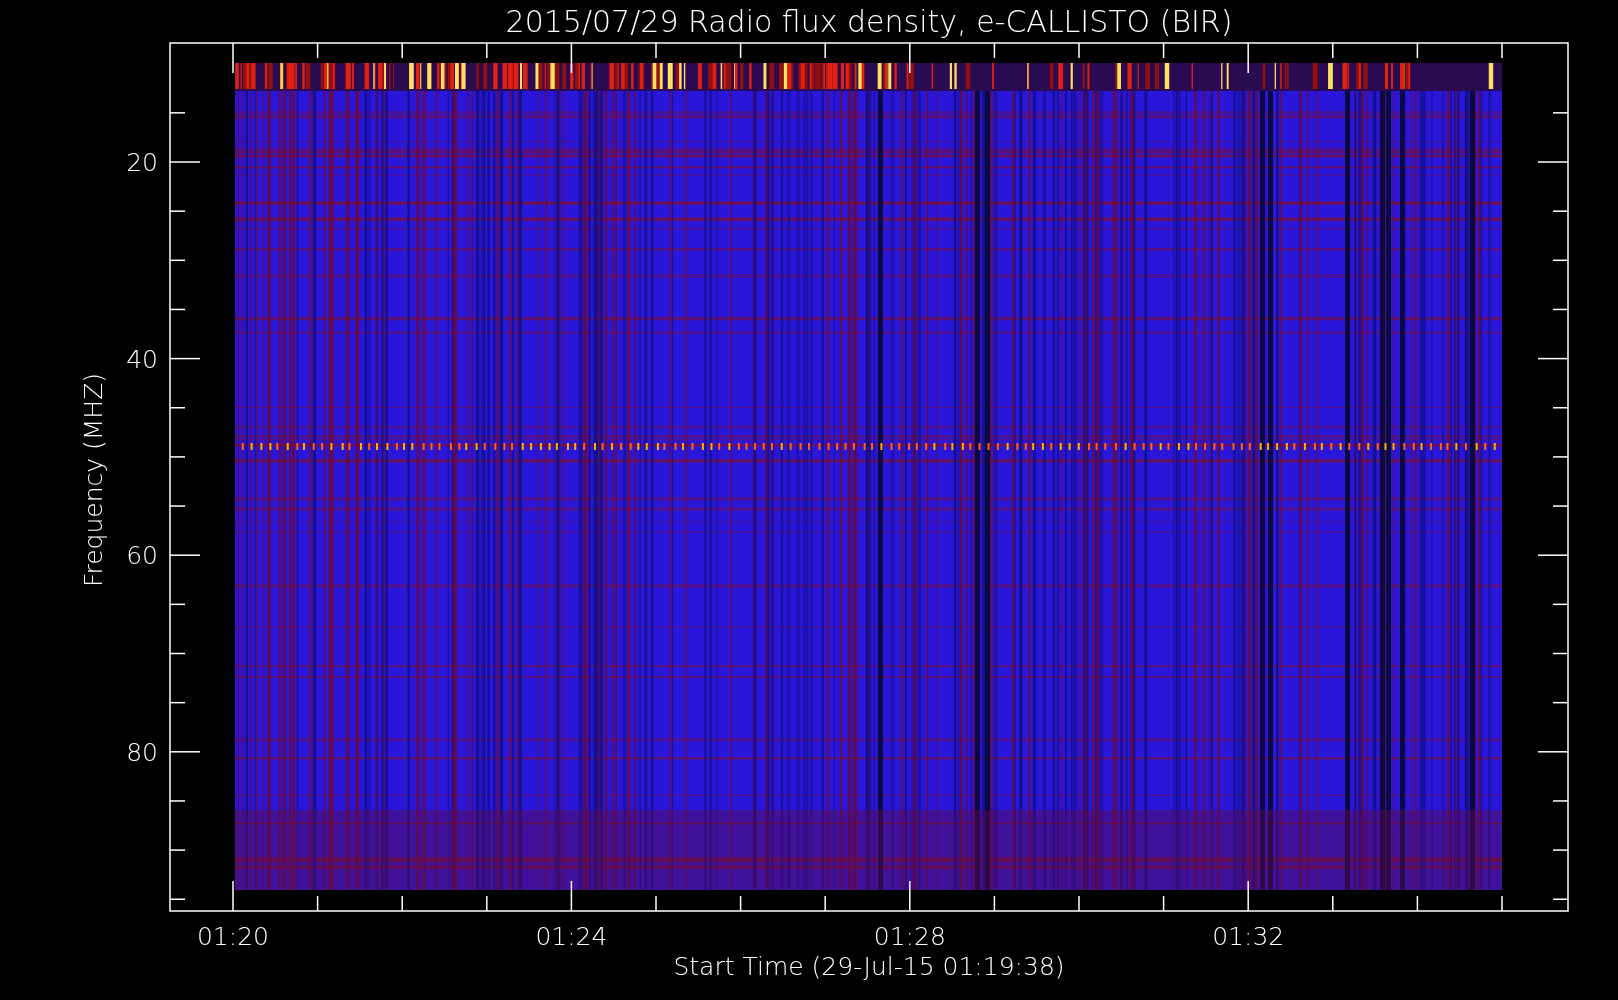  Describe the element at coordinates (142, 359) in the screenshot. I see `y-tick-label: 40` at that location.